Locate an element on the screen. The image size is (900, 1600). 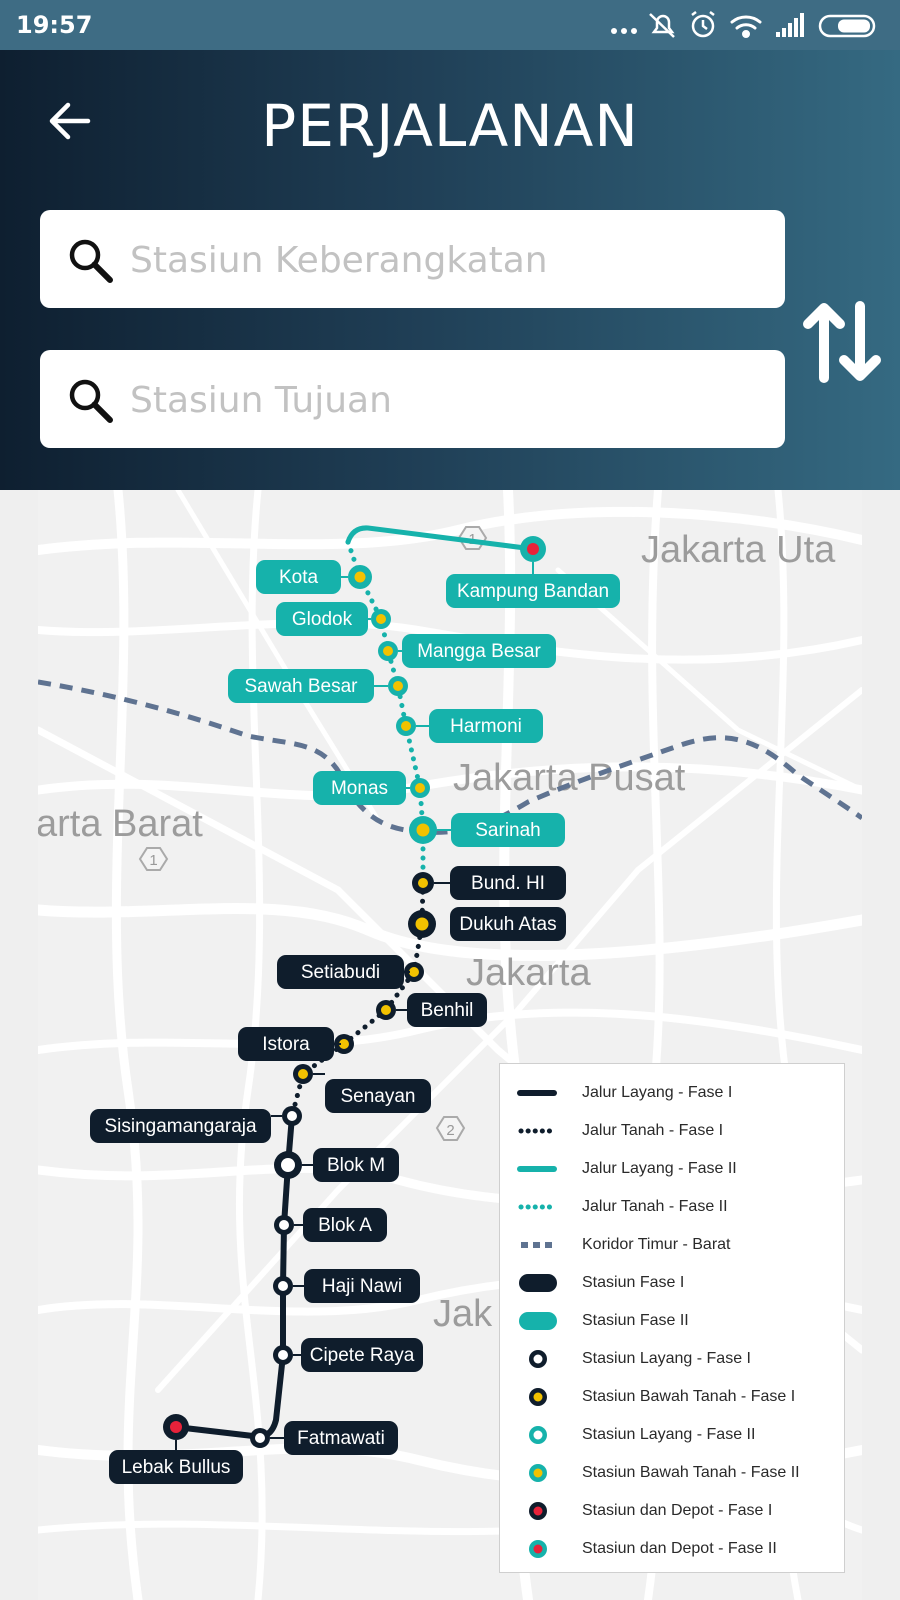
status-icons is located at coordinates (743, 24).